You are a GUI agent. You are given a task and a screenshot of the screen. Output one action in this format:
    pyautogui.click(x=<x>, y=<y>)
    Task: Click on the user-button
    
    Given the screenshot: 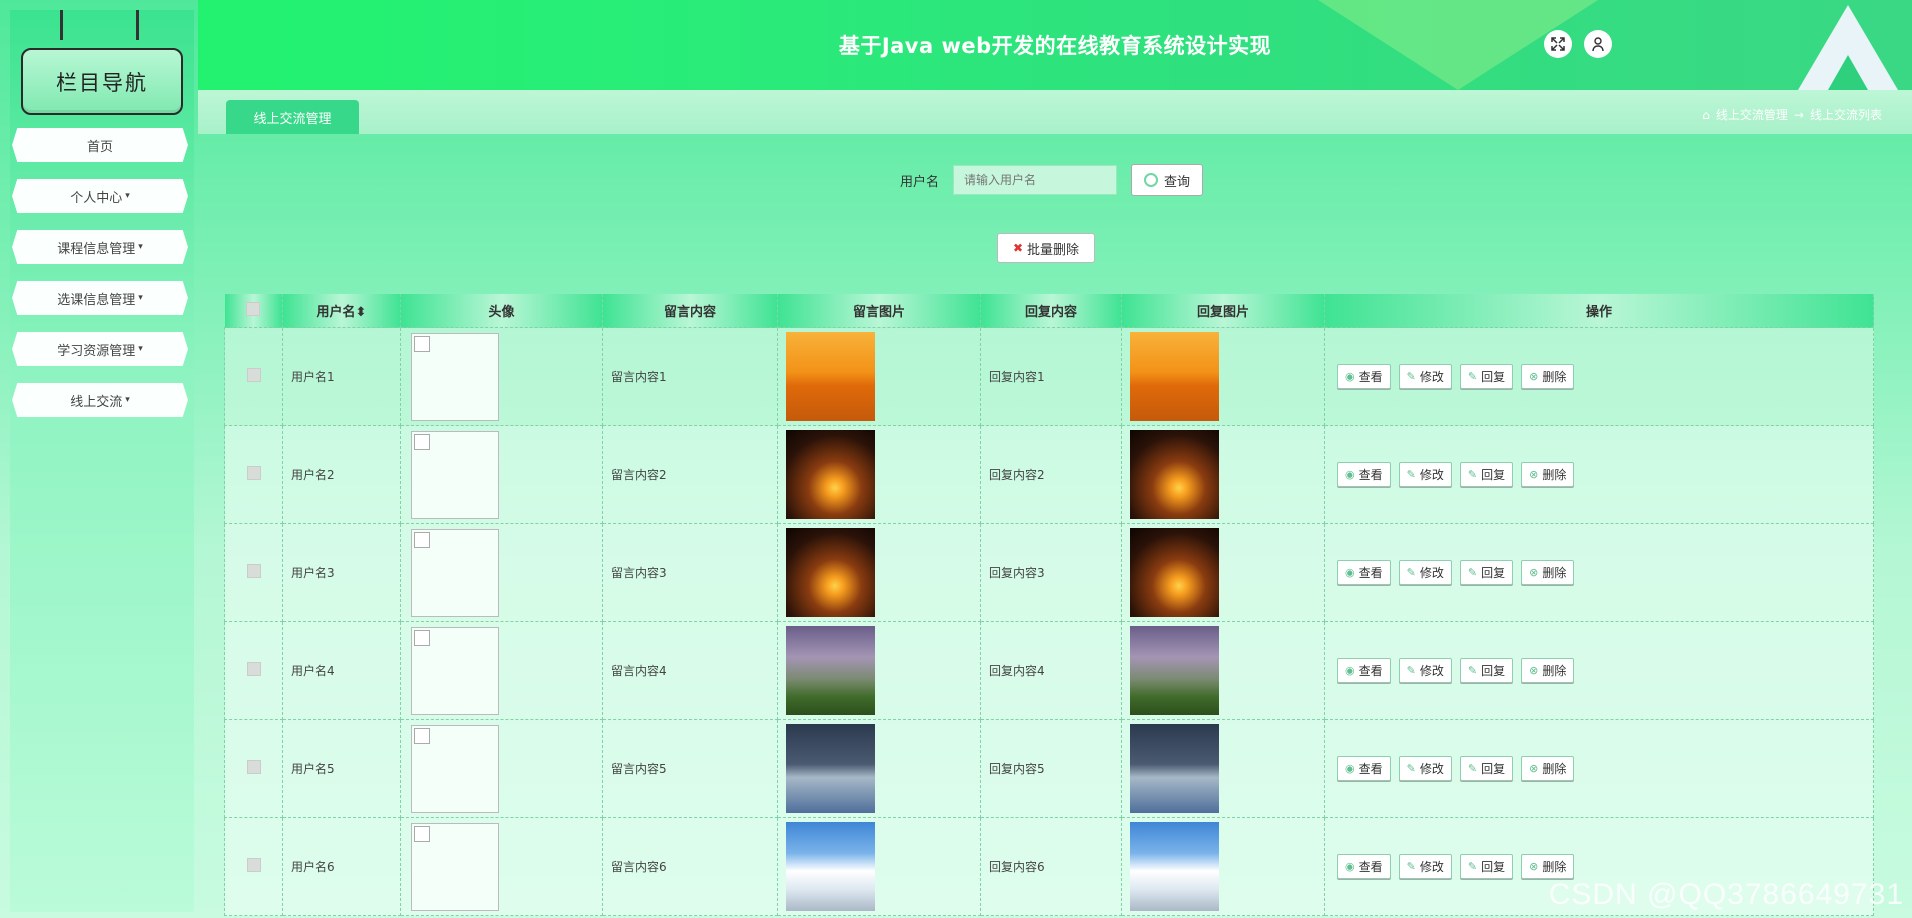 What is the action you would take?
    pyautogui.click(x=1598, y=44)
    